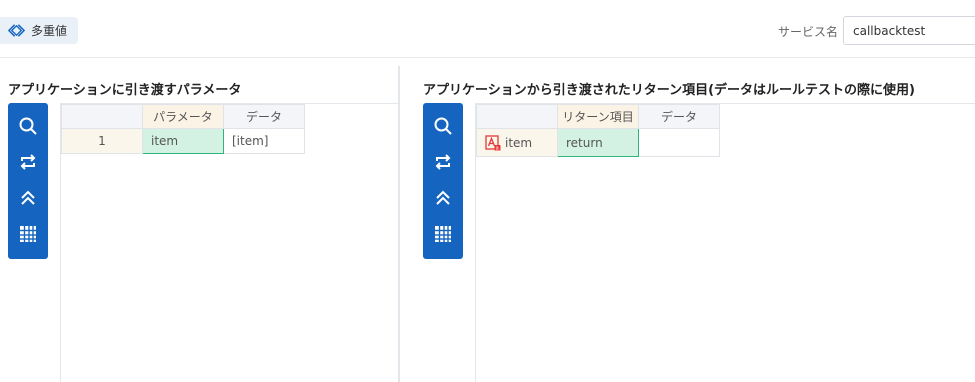 The height and width of the screenshot is (382, 975). I want to click on right-grid-add-button, so click(443, 234).